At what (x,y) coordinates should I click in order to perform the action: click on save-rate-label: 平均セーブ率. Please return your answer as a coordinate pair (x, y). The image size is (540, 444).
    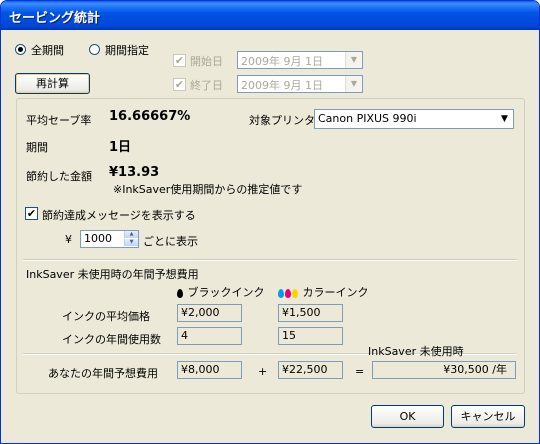
    Looking at the image, I should click on (59, 120).